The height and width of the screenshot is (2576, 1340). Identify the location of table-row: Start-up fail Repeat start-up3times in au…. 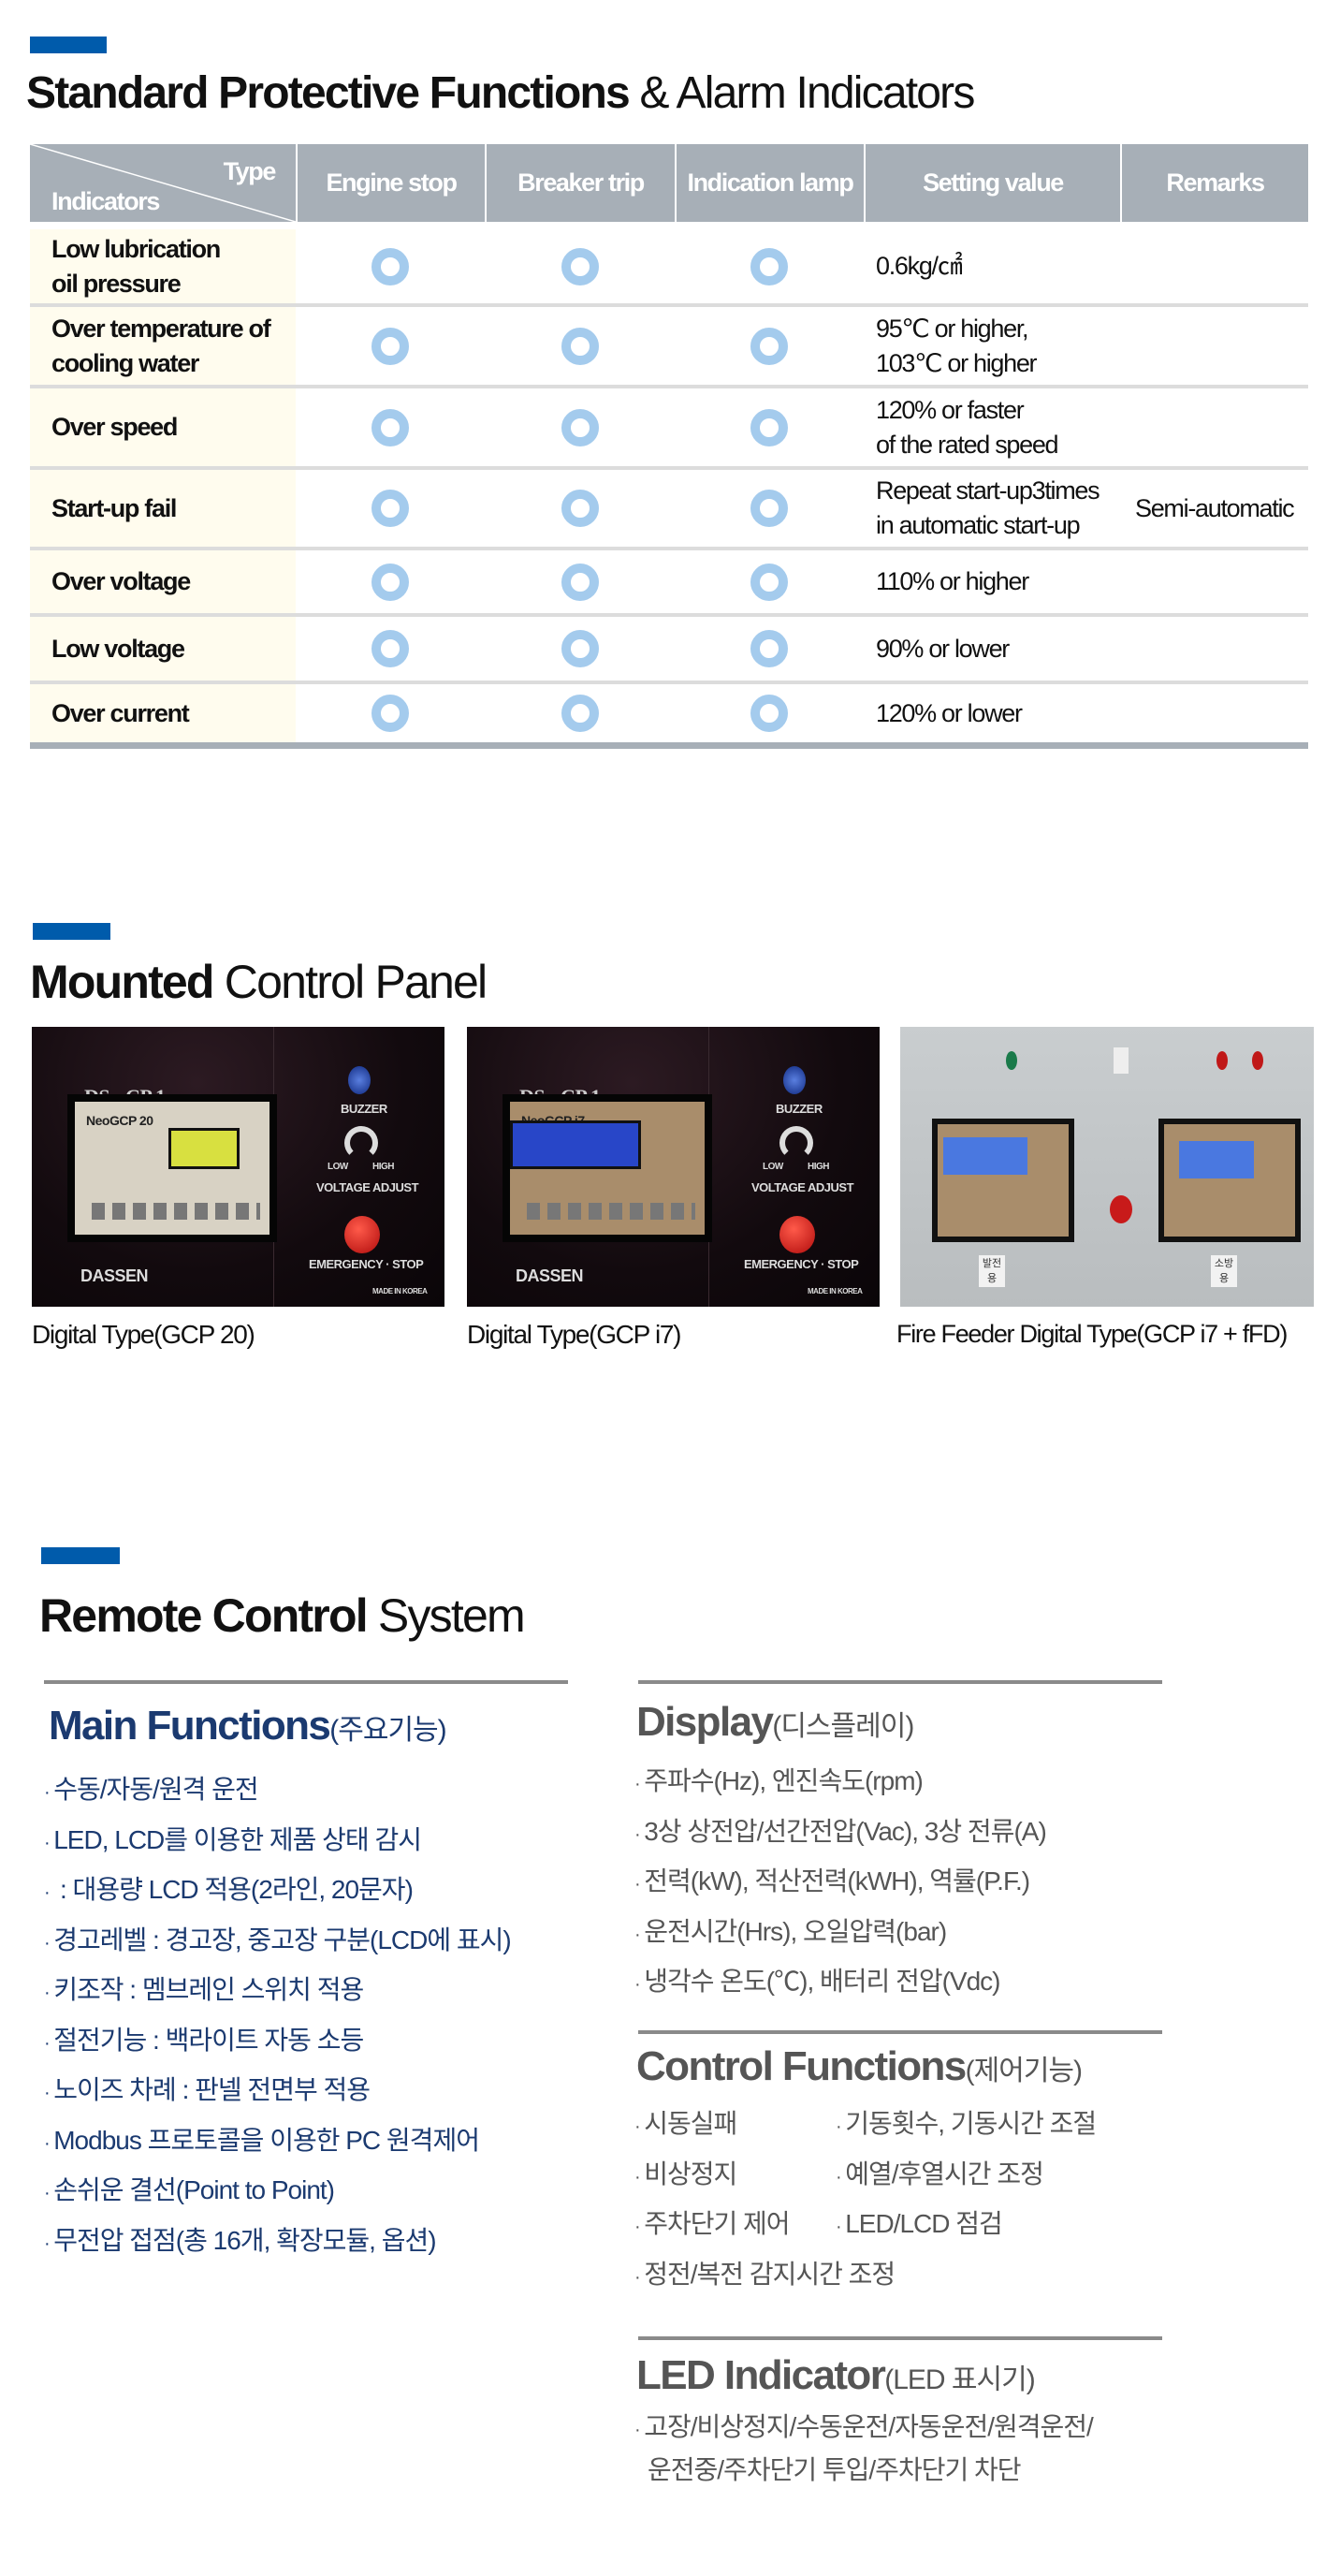
(669, 510).